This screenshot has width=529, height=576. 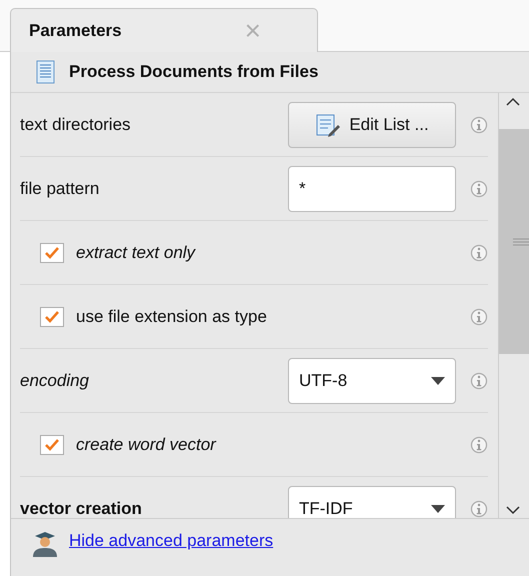 What do you see at coordinates (46, 72) in the screenshot?
I see `document-icon` at bounding box center [46, 72].